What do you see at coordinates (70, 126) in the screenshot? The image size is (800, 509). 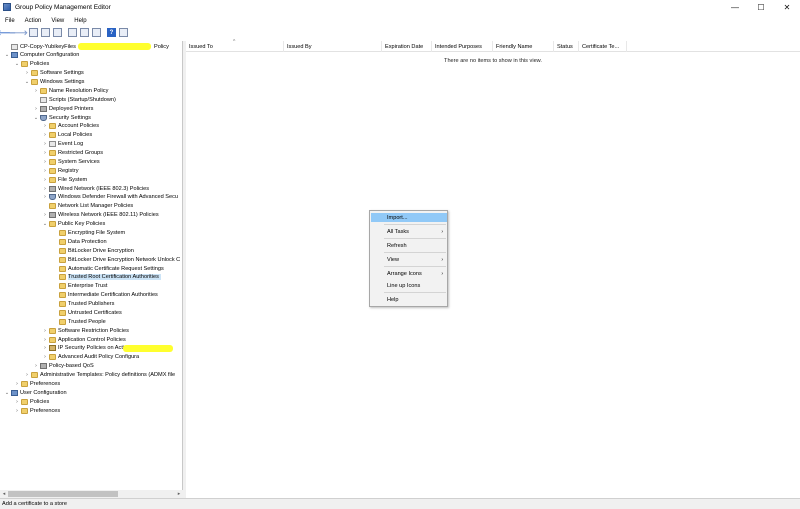 I see `tree-node: › Account Policies` at bounding box center [70, 126].